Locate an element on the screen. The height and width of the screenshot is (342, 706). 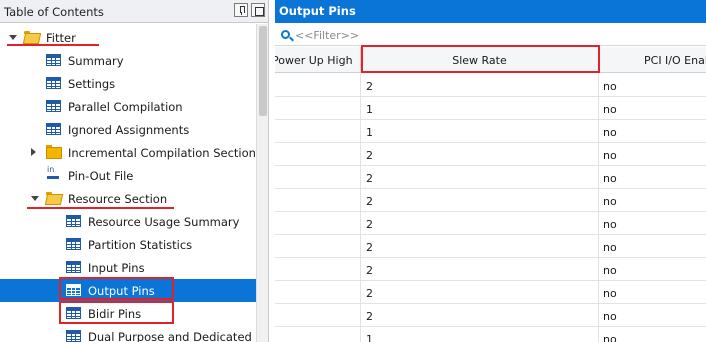
folder-open-icon is located at coordinates (53, 198).